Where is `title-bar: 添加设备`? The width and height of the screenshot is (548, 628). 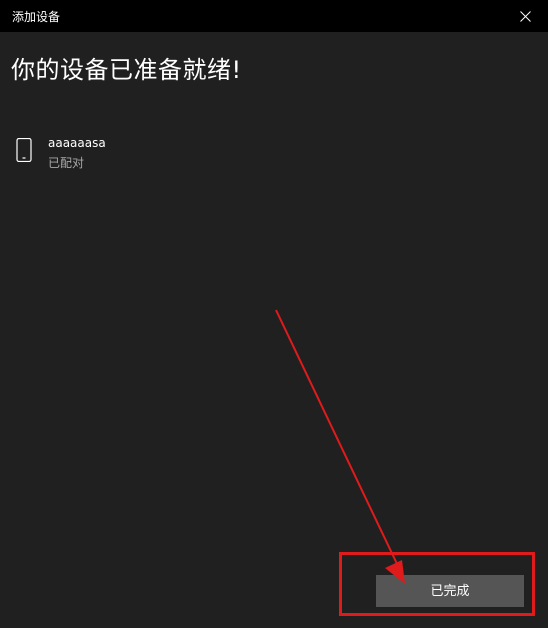
title-bar: 添加设备 is located at coordinates (274, 16).